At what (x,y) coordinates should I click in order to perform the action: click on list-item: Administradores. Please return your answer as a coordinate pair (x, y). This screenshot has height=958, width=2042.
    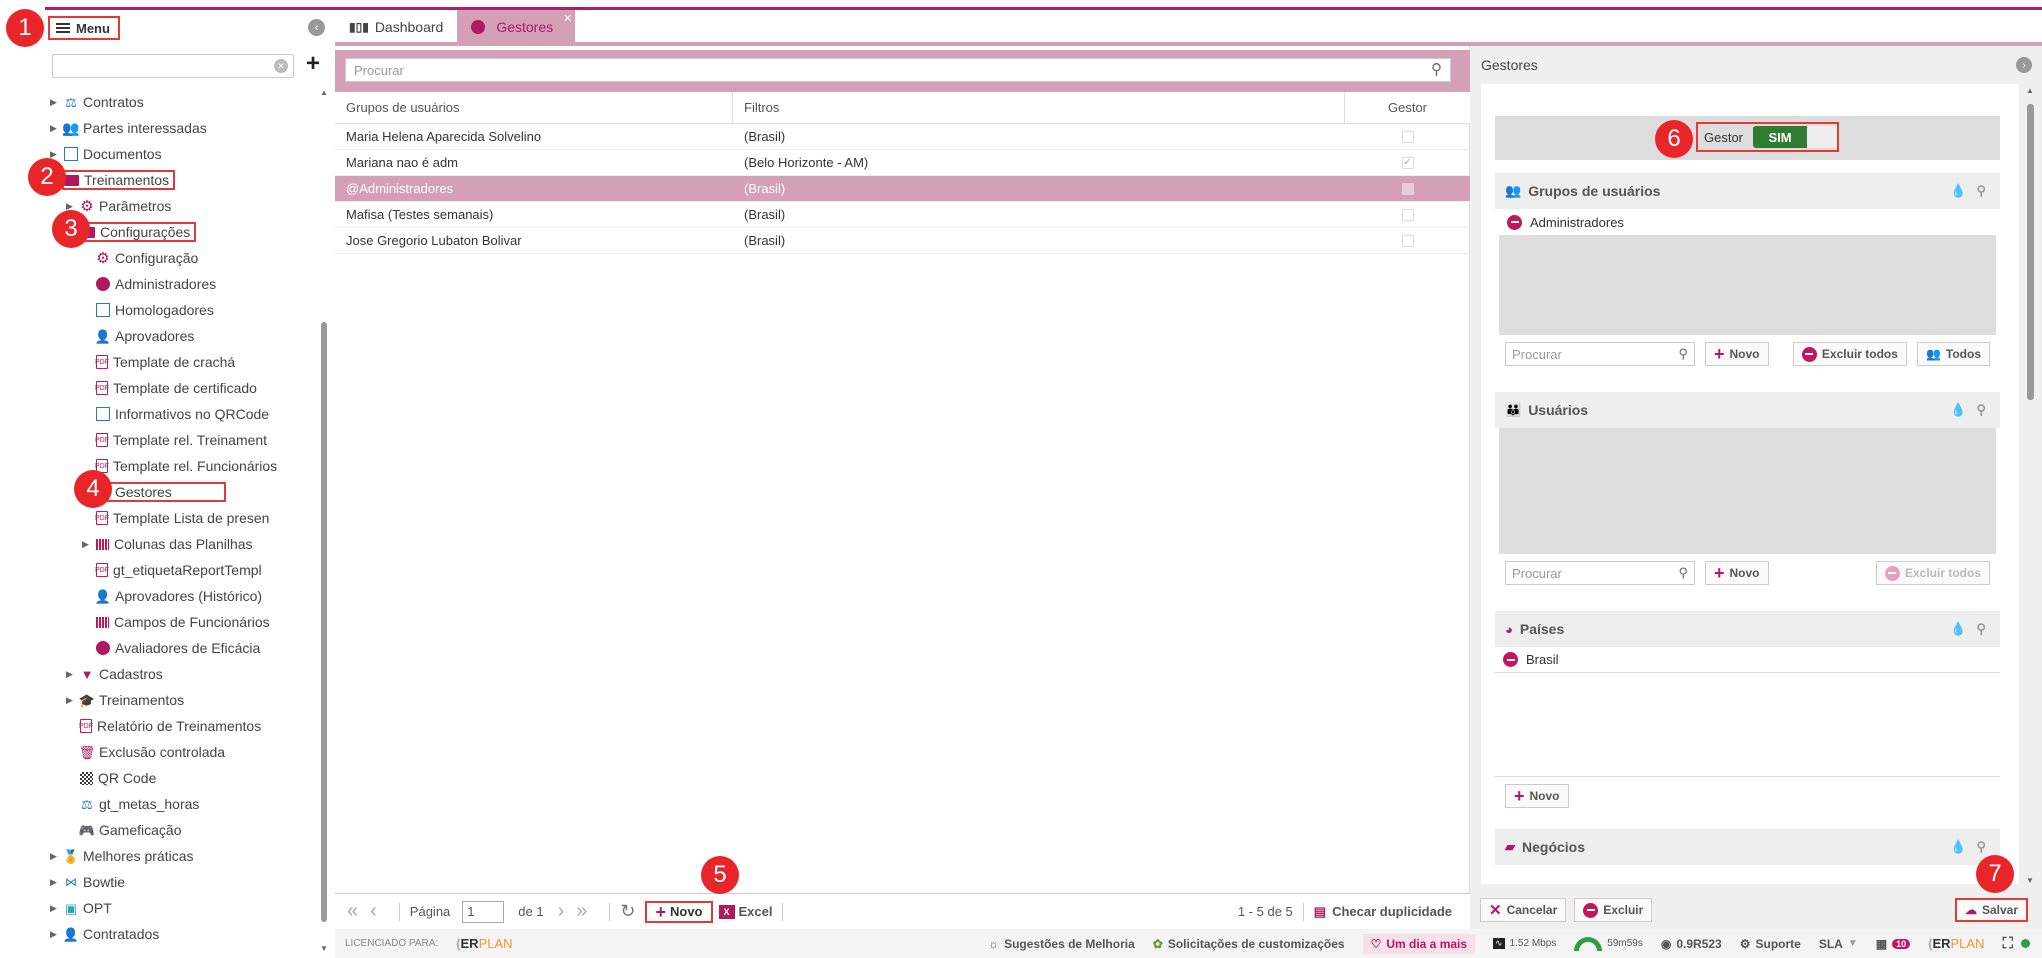
    Looking at the image, I should click on (1747, 222).